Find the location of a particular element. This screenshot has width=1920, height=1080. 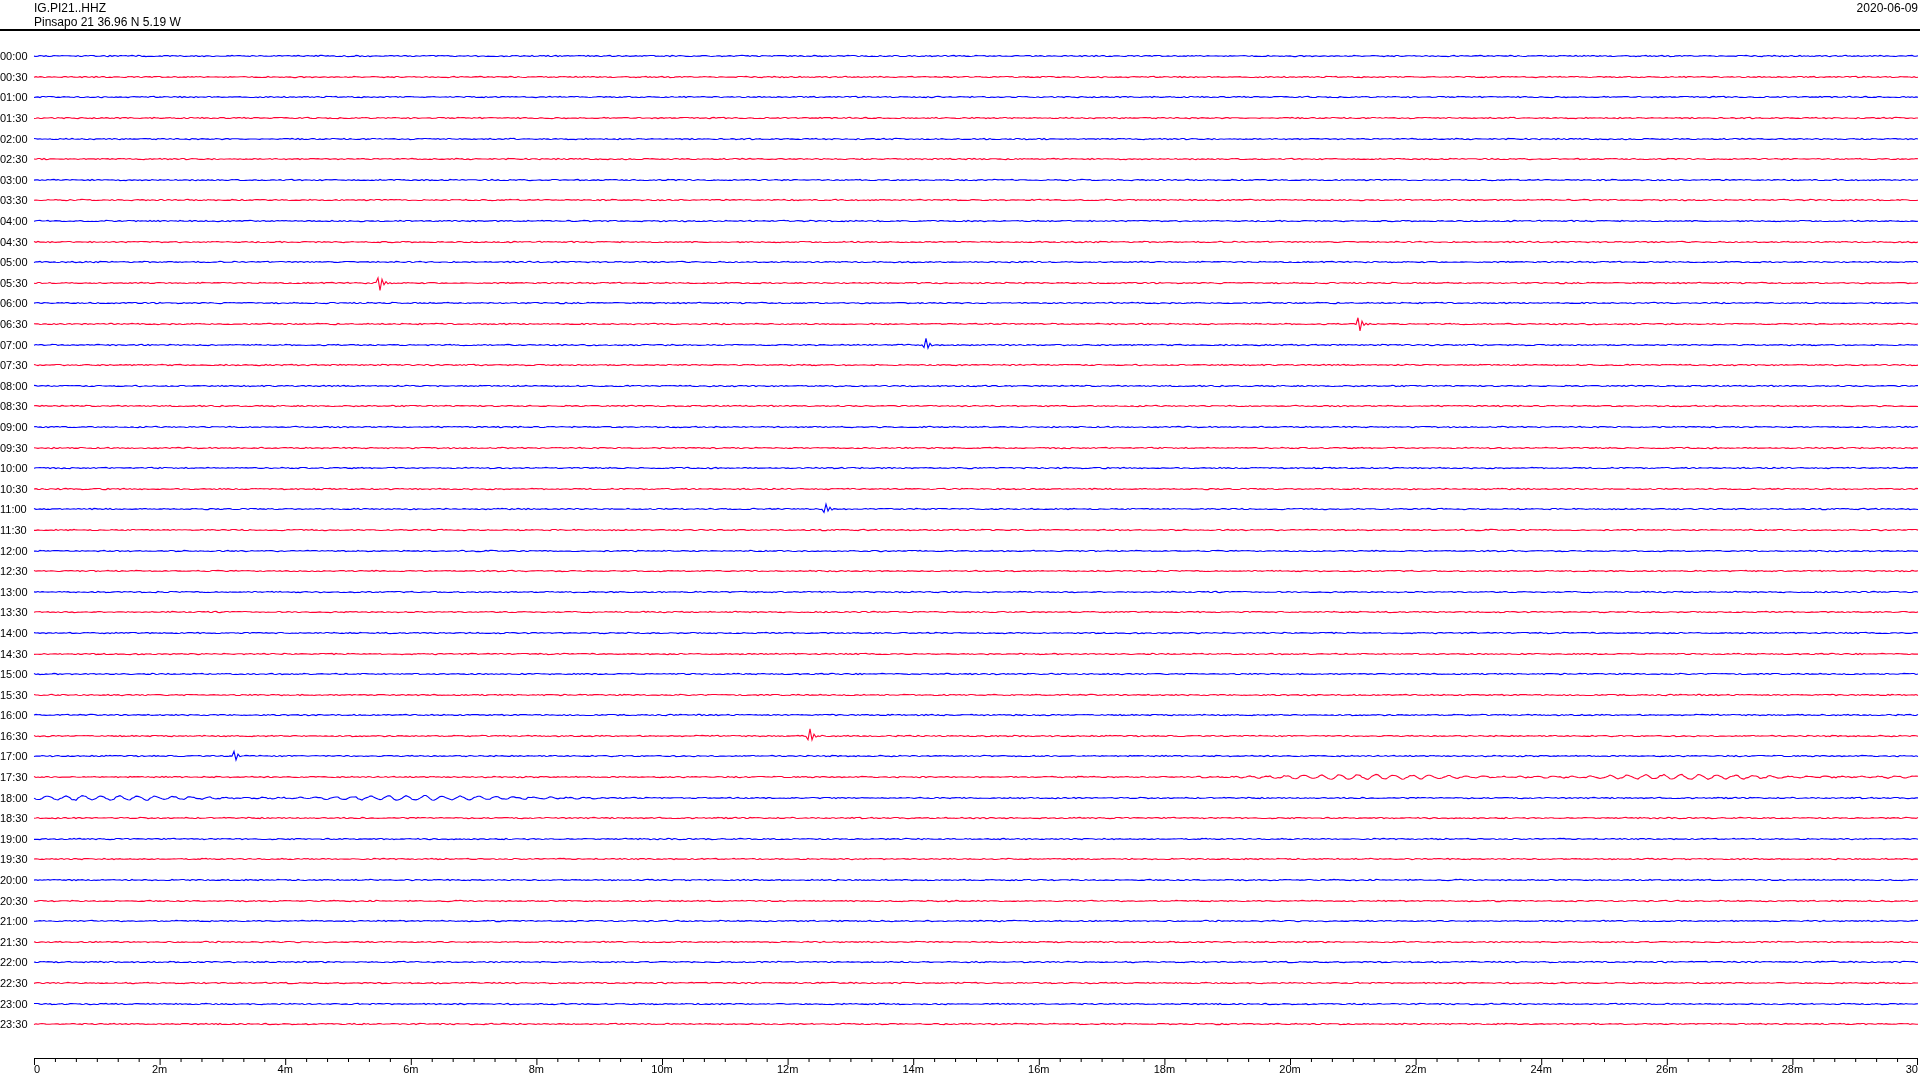

axis-tick-label: 16m is located at coordinates (1039, 1068).